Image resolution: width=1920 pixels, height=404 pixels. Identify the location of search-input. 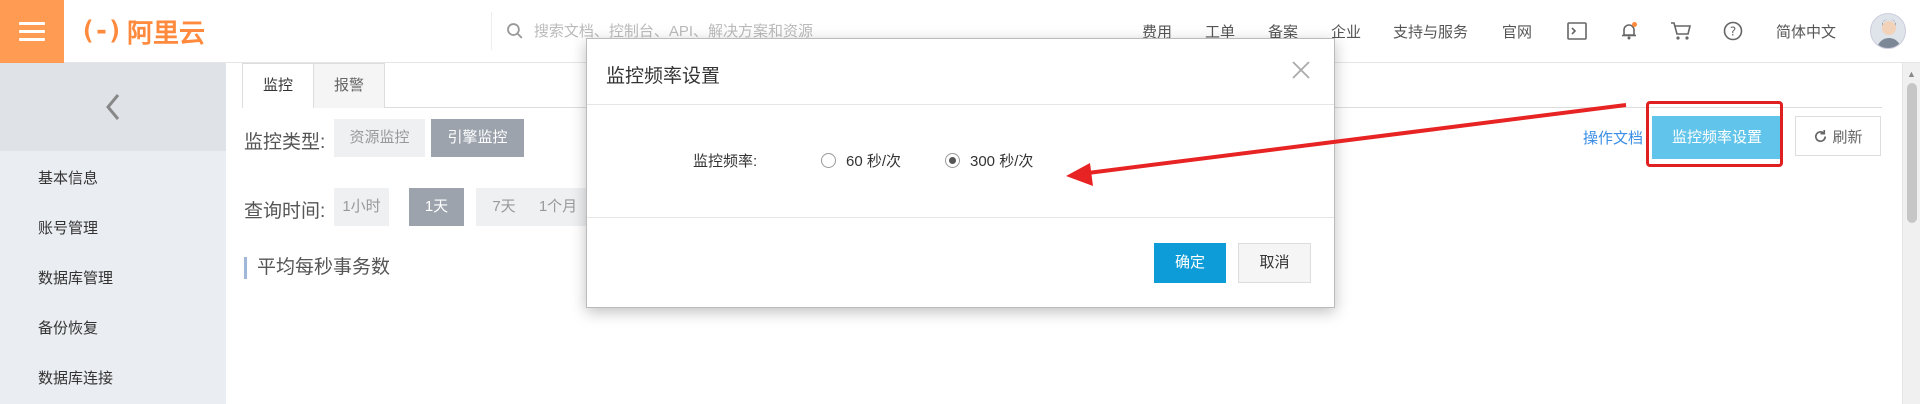
(682, 31).